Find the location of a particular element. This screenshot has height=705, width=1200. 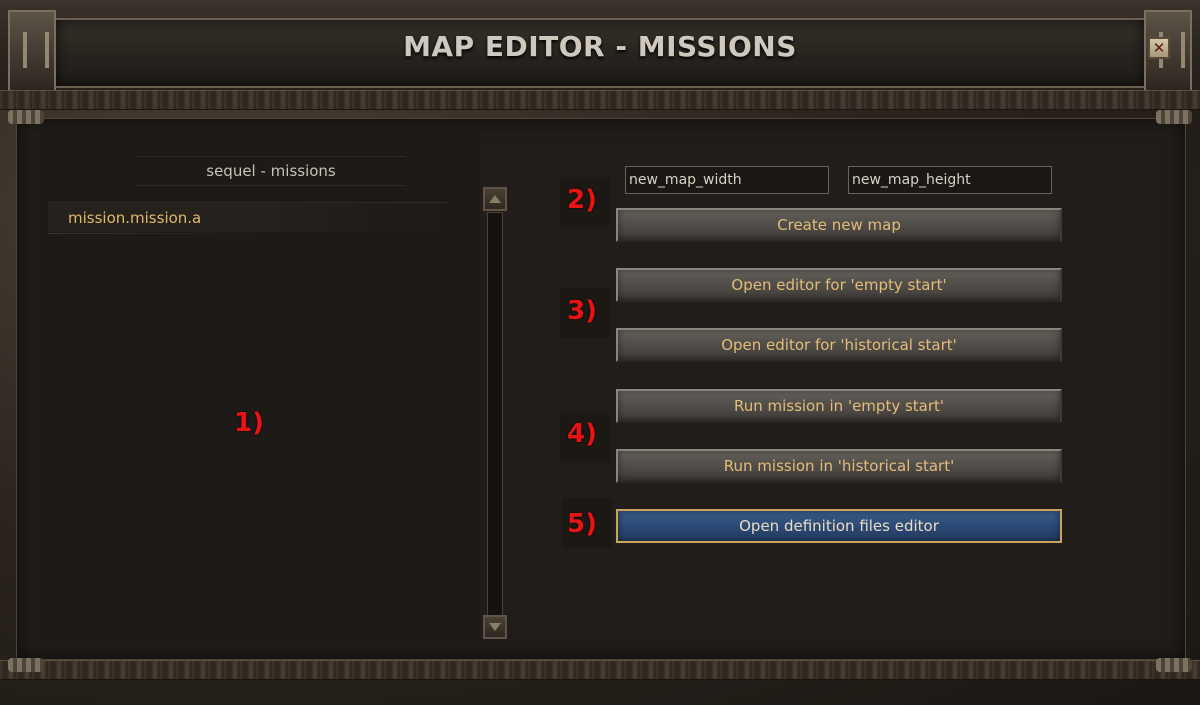

annotation-2: 2) is located at coordinates (582, 200).